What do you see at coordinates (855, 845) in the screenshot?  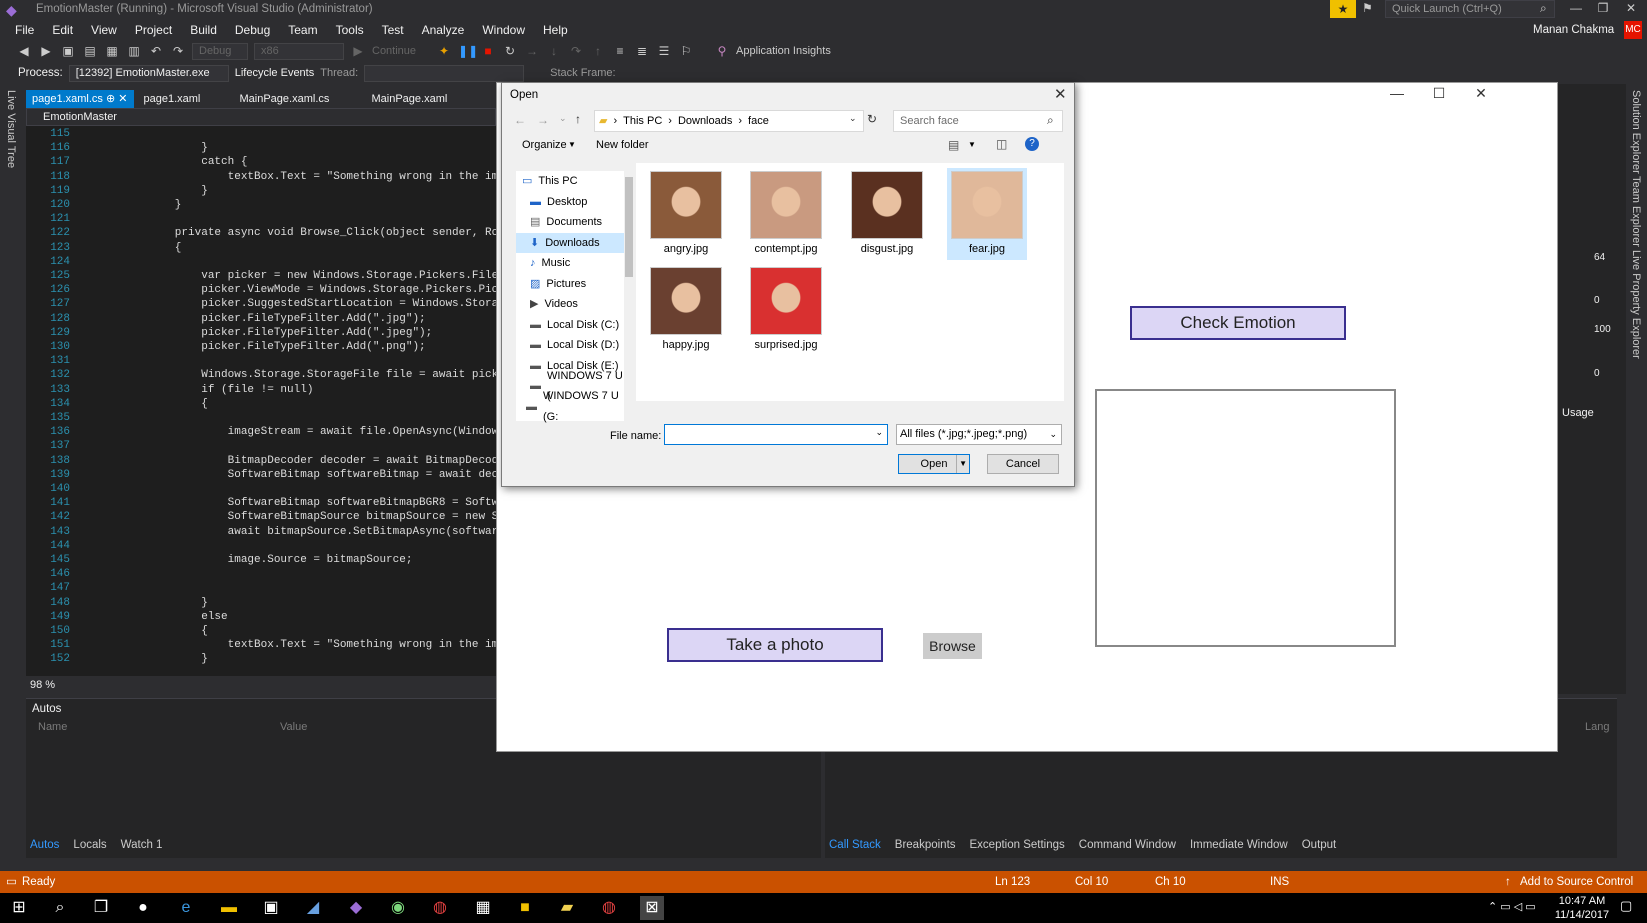 I see `tab-call-stack: Call Stack` at bounding box center [855, 845].